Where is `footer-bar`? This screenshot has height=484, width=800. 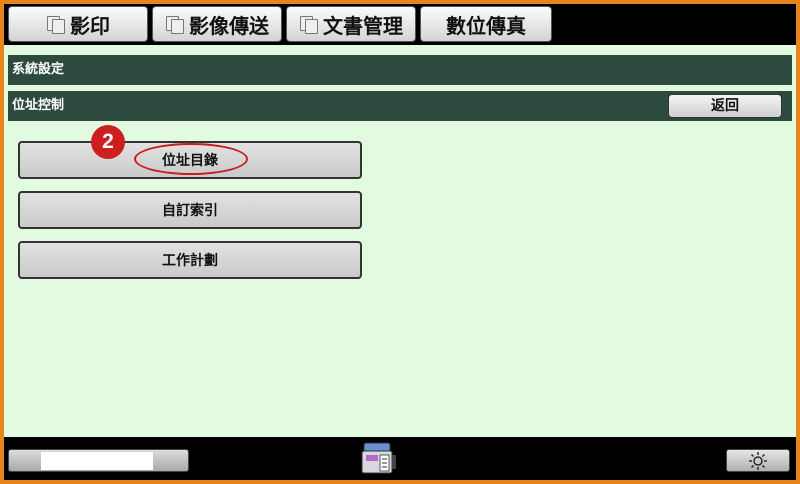
footer-bar is located at coordinates (400, 458).